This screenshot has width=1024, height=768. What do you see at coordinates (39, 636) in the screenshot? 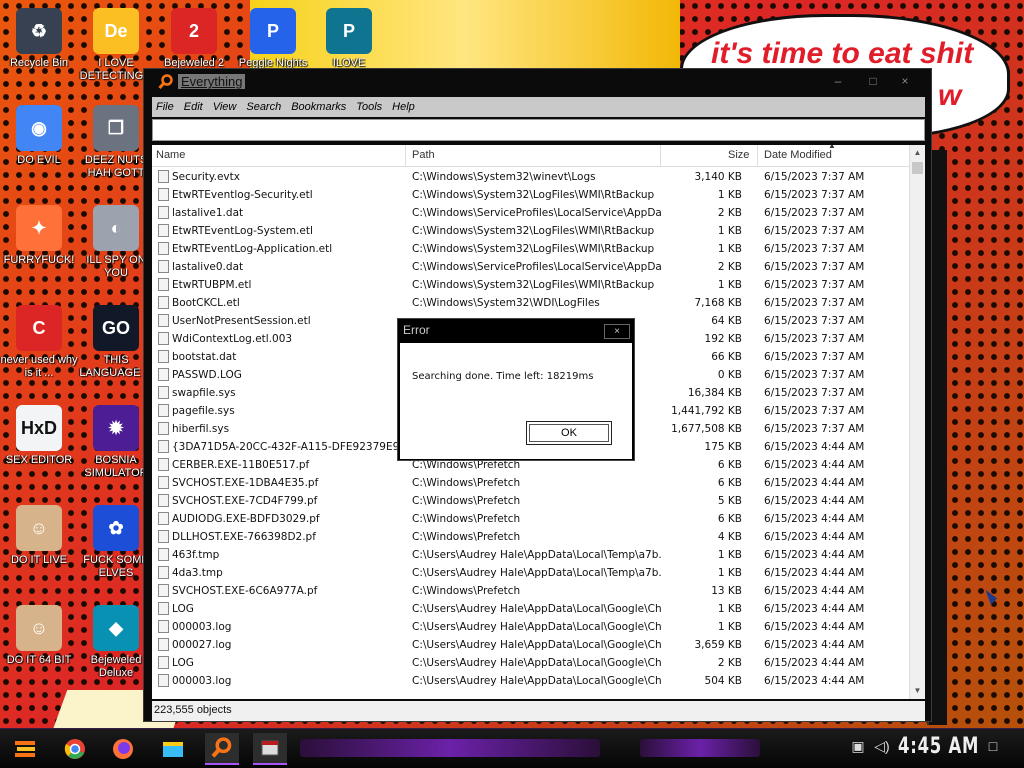
I see `desktop-icon: ☺ DO IT 64 BIT` at bounding box center [39, 636].